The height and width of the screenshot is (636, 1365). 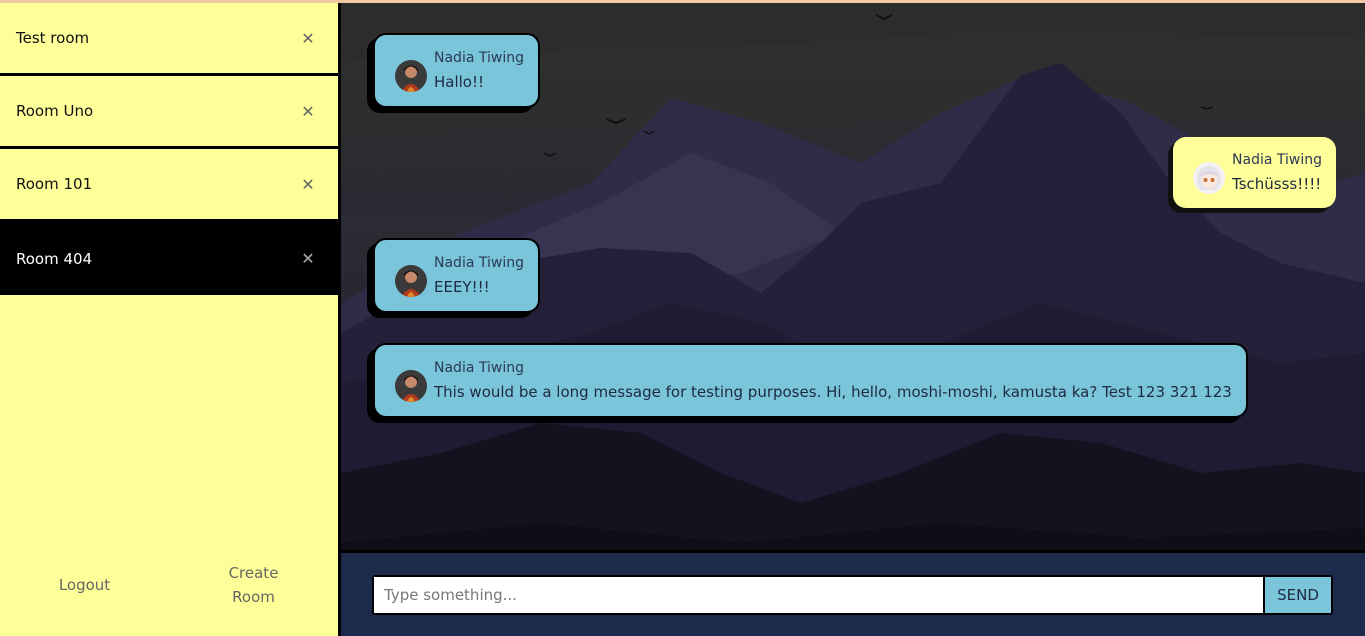 What do you see at coordinates (818, 595) in the screenshot?
I see `message-input` at bounding box center [818, 595].